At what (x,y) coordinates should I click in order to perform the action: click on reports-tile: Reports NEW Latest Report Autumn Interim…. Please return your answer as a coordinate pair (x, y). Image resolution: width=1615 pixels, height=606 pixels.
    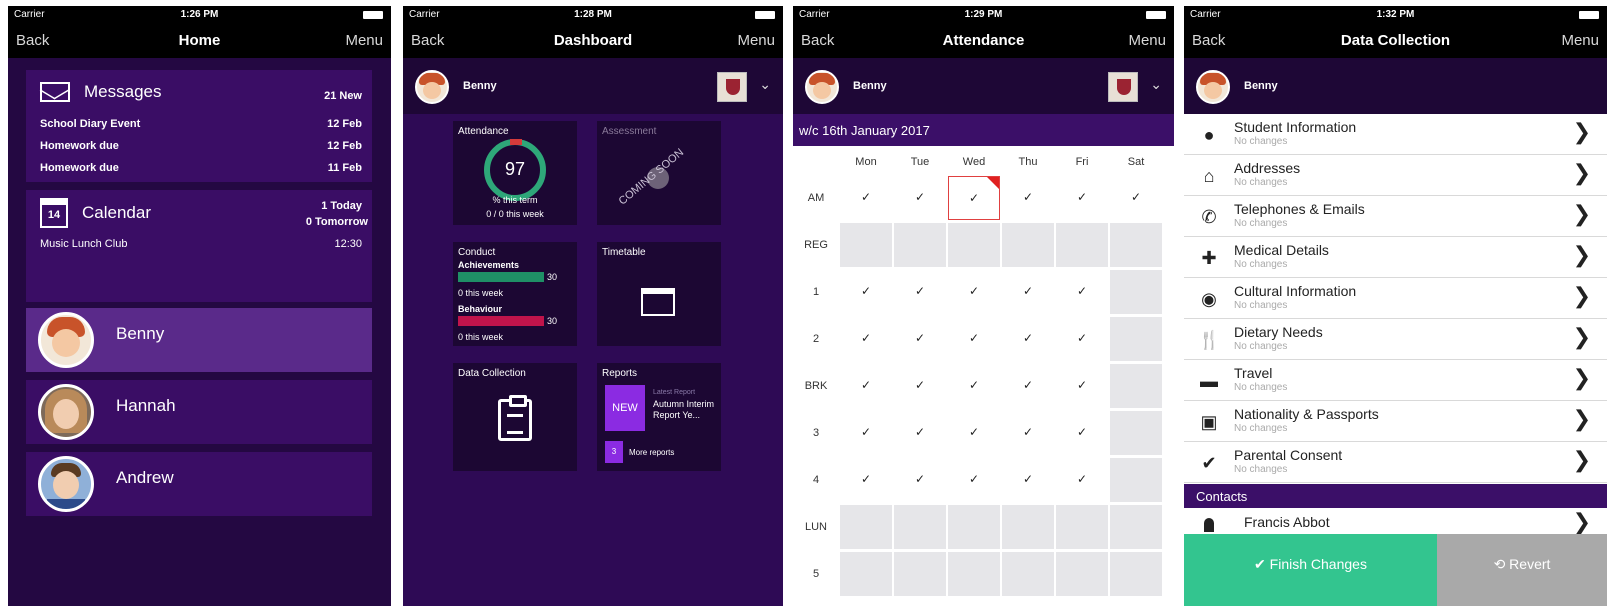
    Looking at the image, I should click on (659, 417).